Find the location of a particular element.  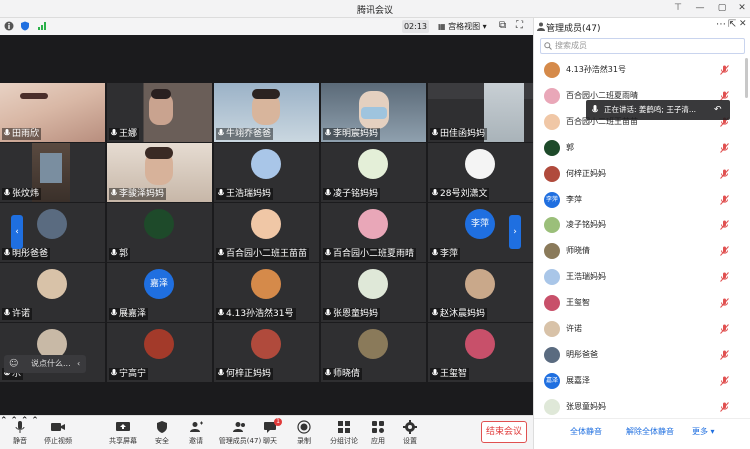

members-icon is located at coordinates (239, 427).